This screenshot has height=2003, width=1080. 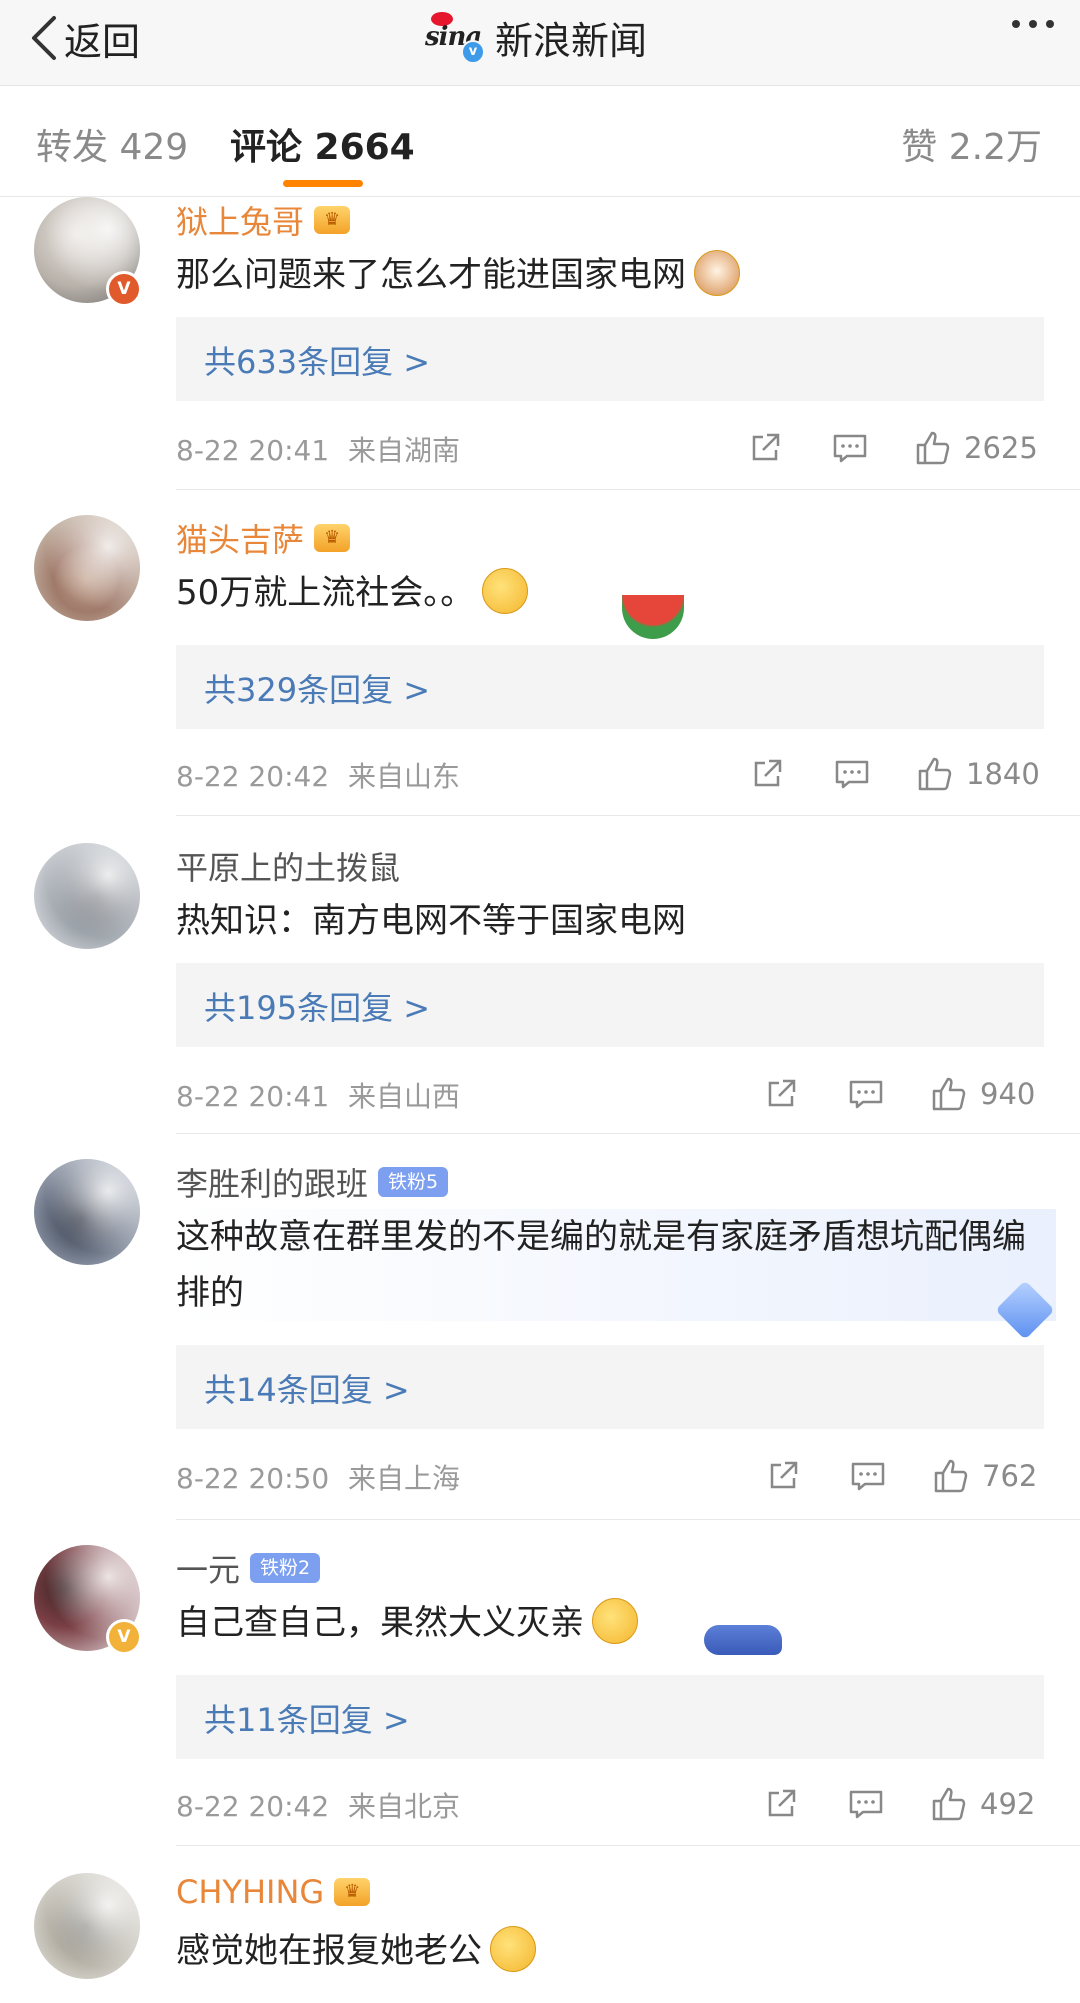 I want to click on replies-button: 共14条回复 >, so click(x=610, y=1387).